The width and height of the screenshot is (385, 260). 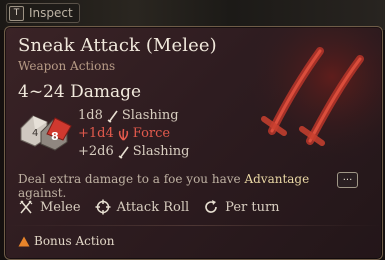 What do you see at coordinates (131, 179) in the screenshot?
I see `description-text: Deal extra damage to a foe you have` at bounding box center [131, 179].